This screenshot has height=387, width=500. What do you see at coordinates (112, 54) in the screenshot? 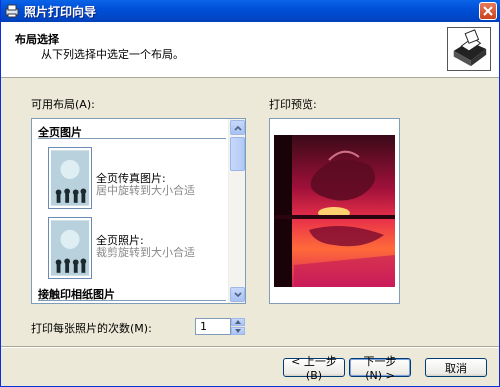
I see `step-subtitle: 从下列选择中选定一个布局。` at bounding box center [112, 54].